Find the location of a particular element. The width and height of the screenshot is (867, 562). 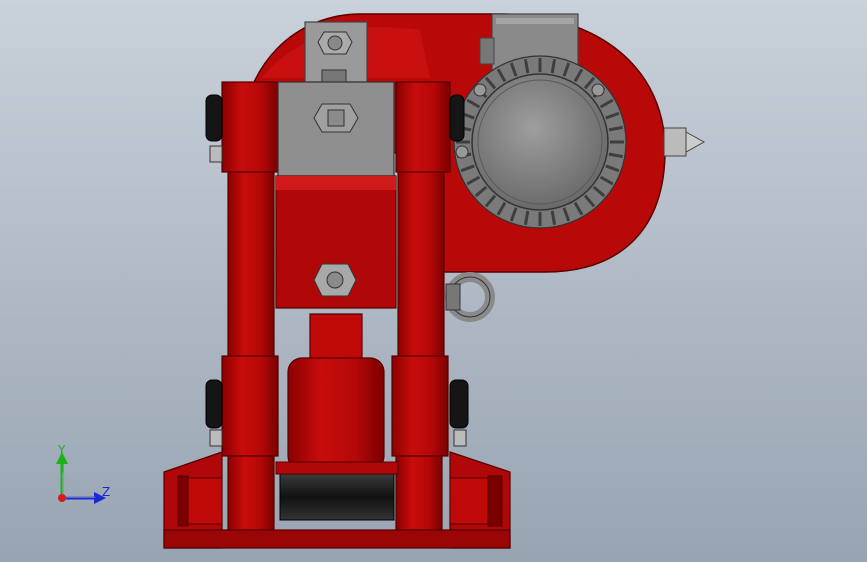

central-spring-housing is located at coordinates (336, 195).